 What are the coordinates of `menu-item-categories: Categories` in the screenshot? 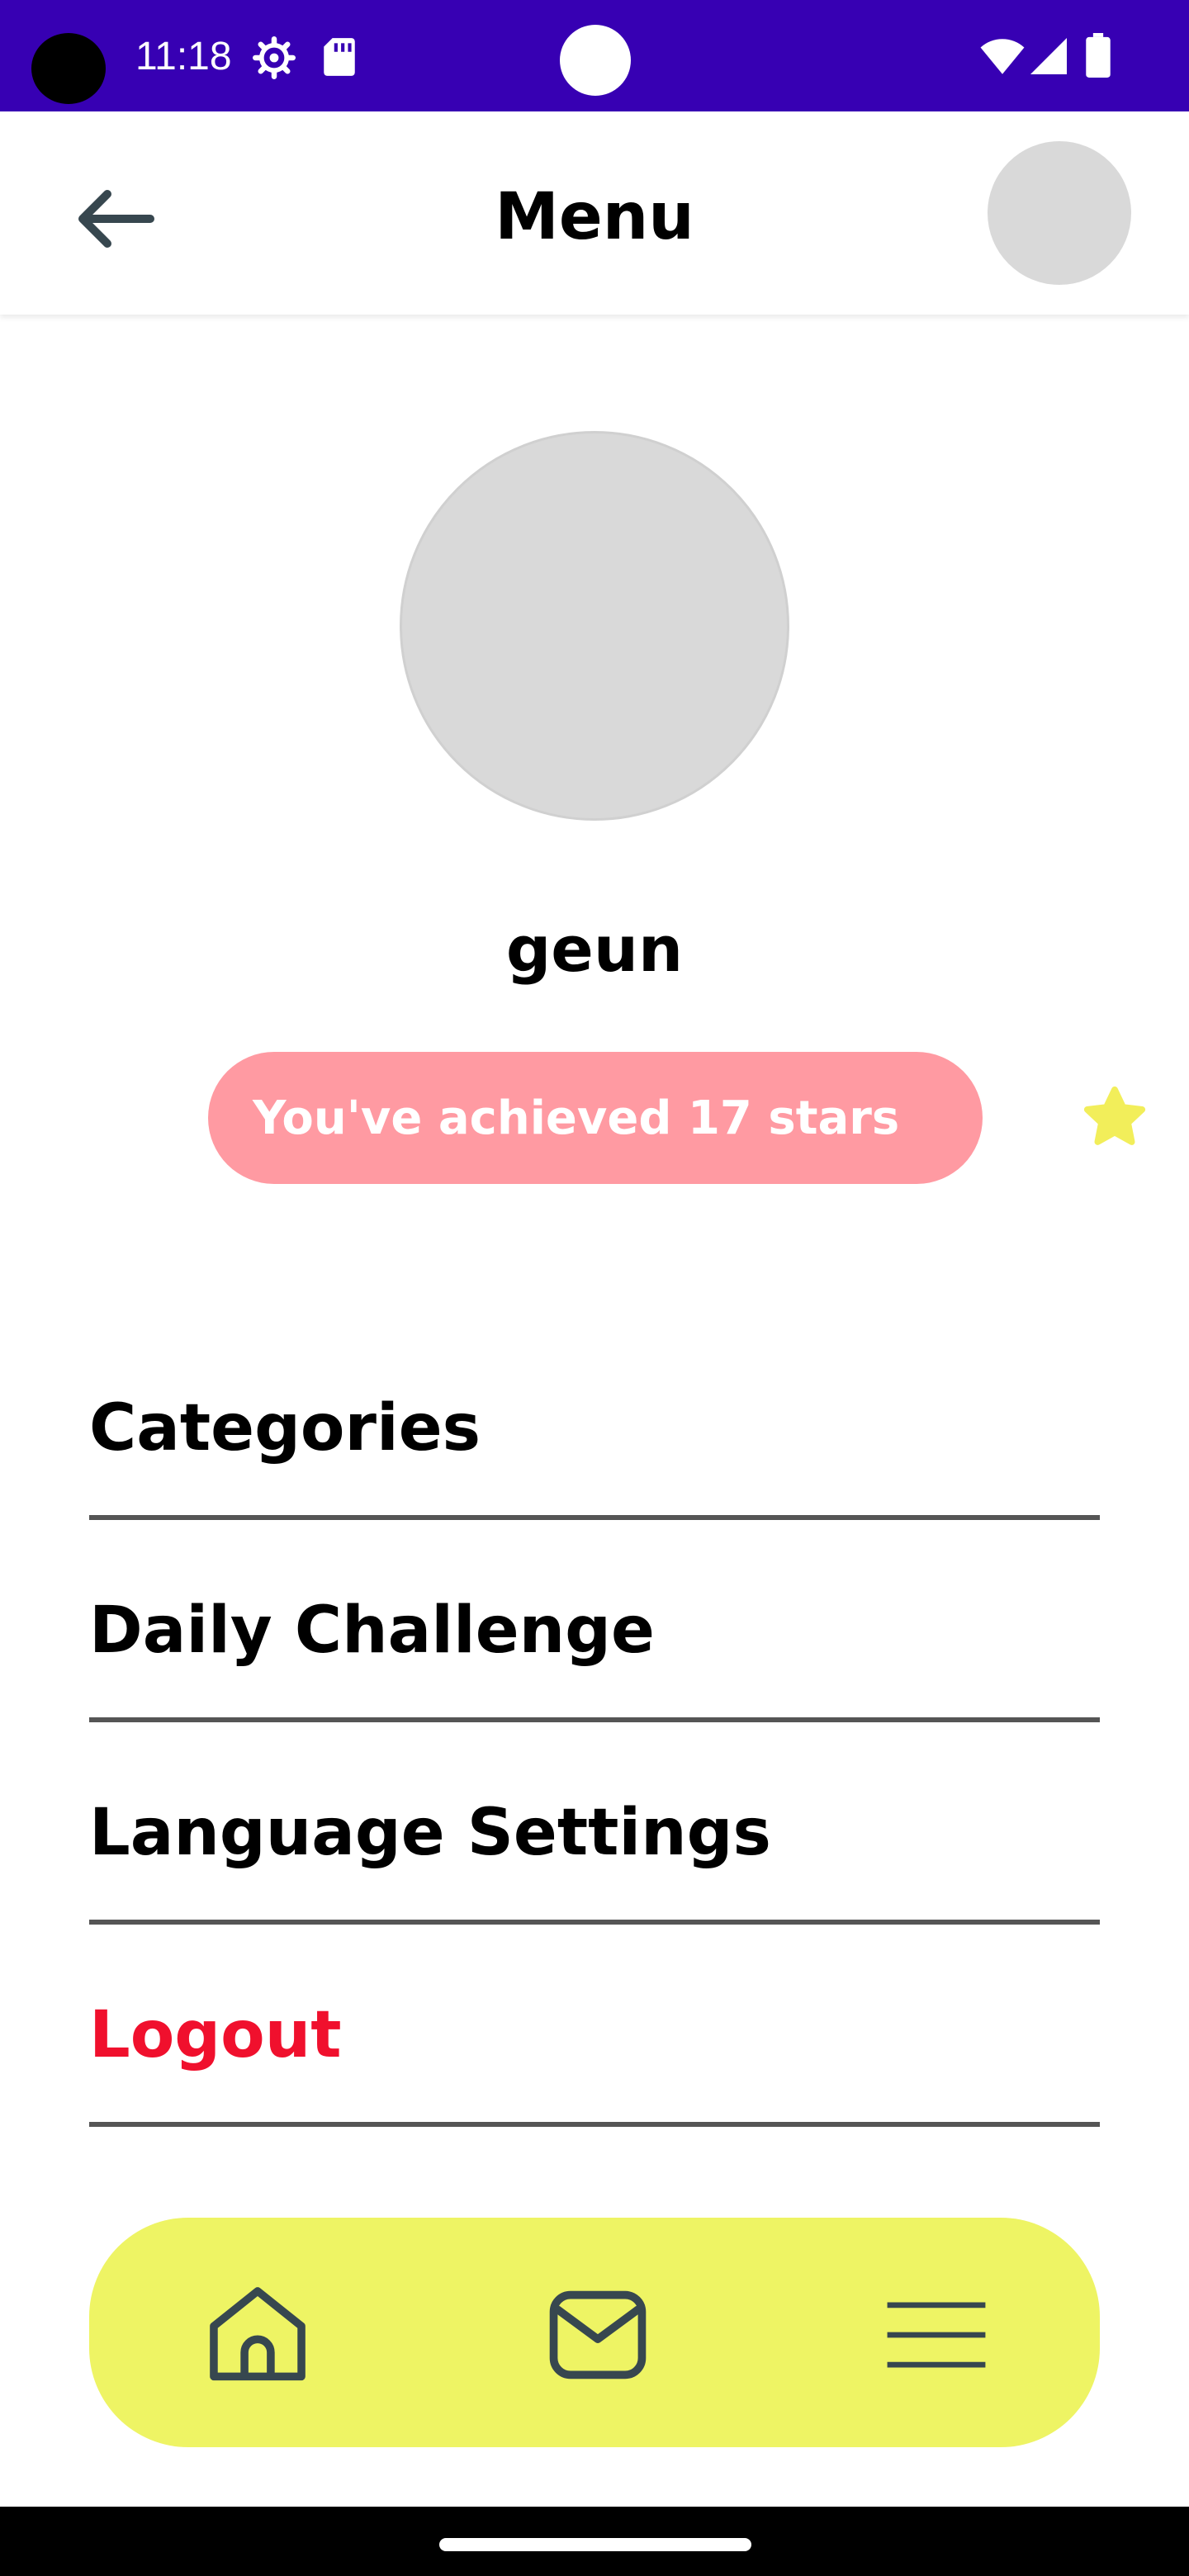 It's located at (594, 1419).